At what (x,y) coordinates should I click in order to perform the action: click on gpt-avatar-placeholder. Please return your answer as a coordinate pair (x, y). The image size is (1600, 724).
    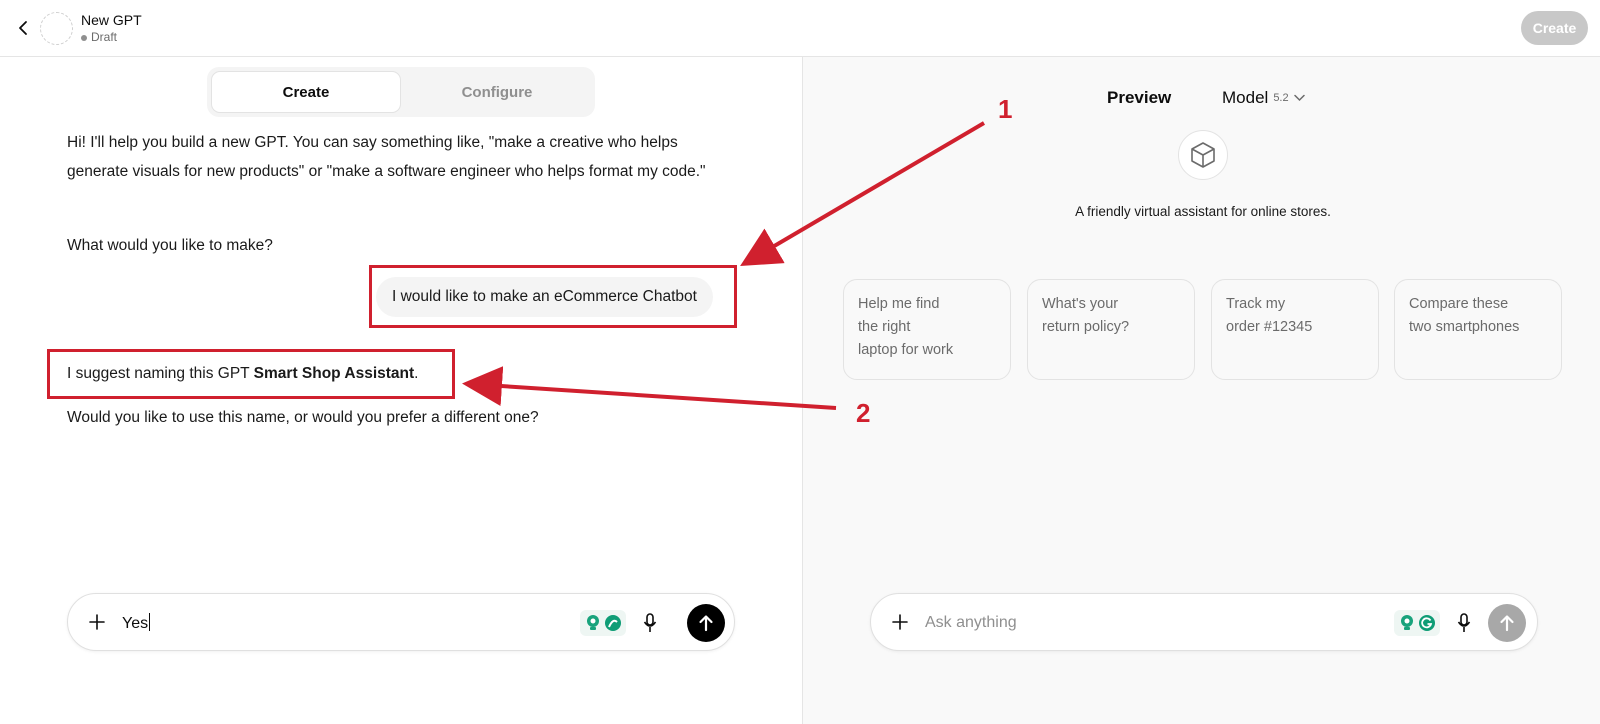
    Looking at the image, I should click on (56, 28).